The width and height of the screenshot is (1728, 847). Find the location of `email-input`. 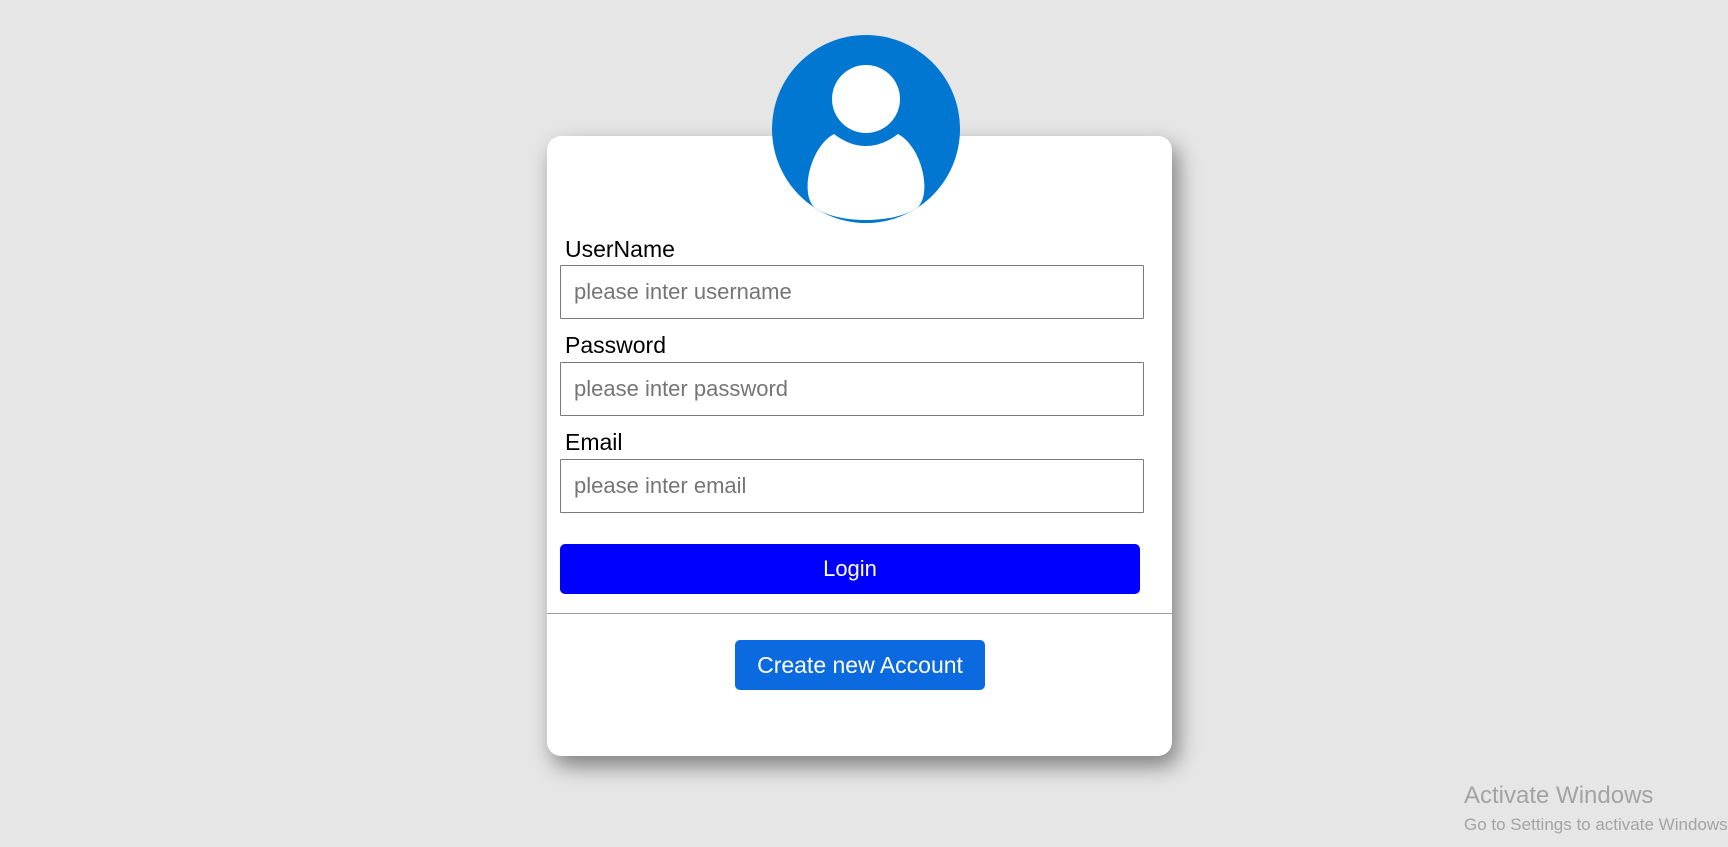

email-input is located at coordinates (852, 486).